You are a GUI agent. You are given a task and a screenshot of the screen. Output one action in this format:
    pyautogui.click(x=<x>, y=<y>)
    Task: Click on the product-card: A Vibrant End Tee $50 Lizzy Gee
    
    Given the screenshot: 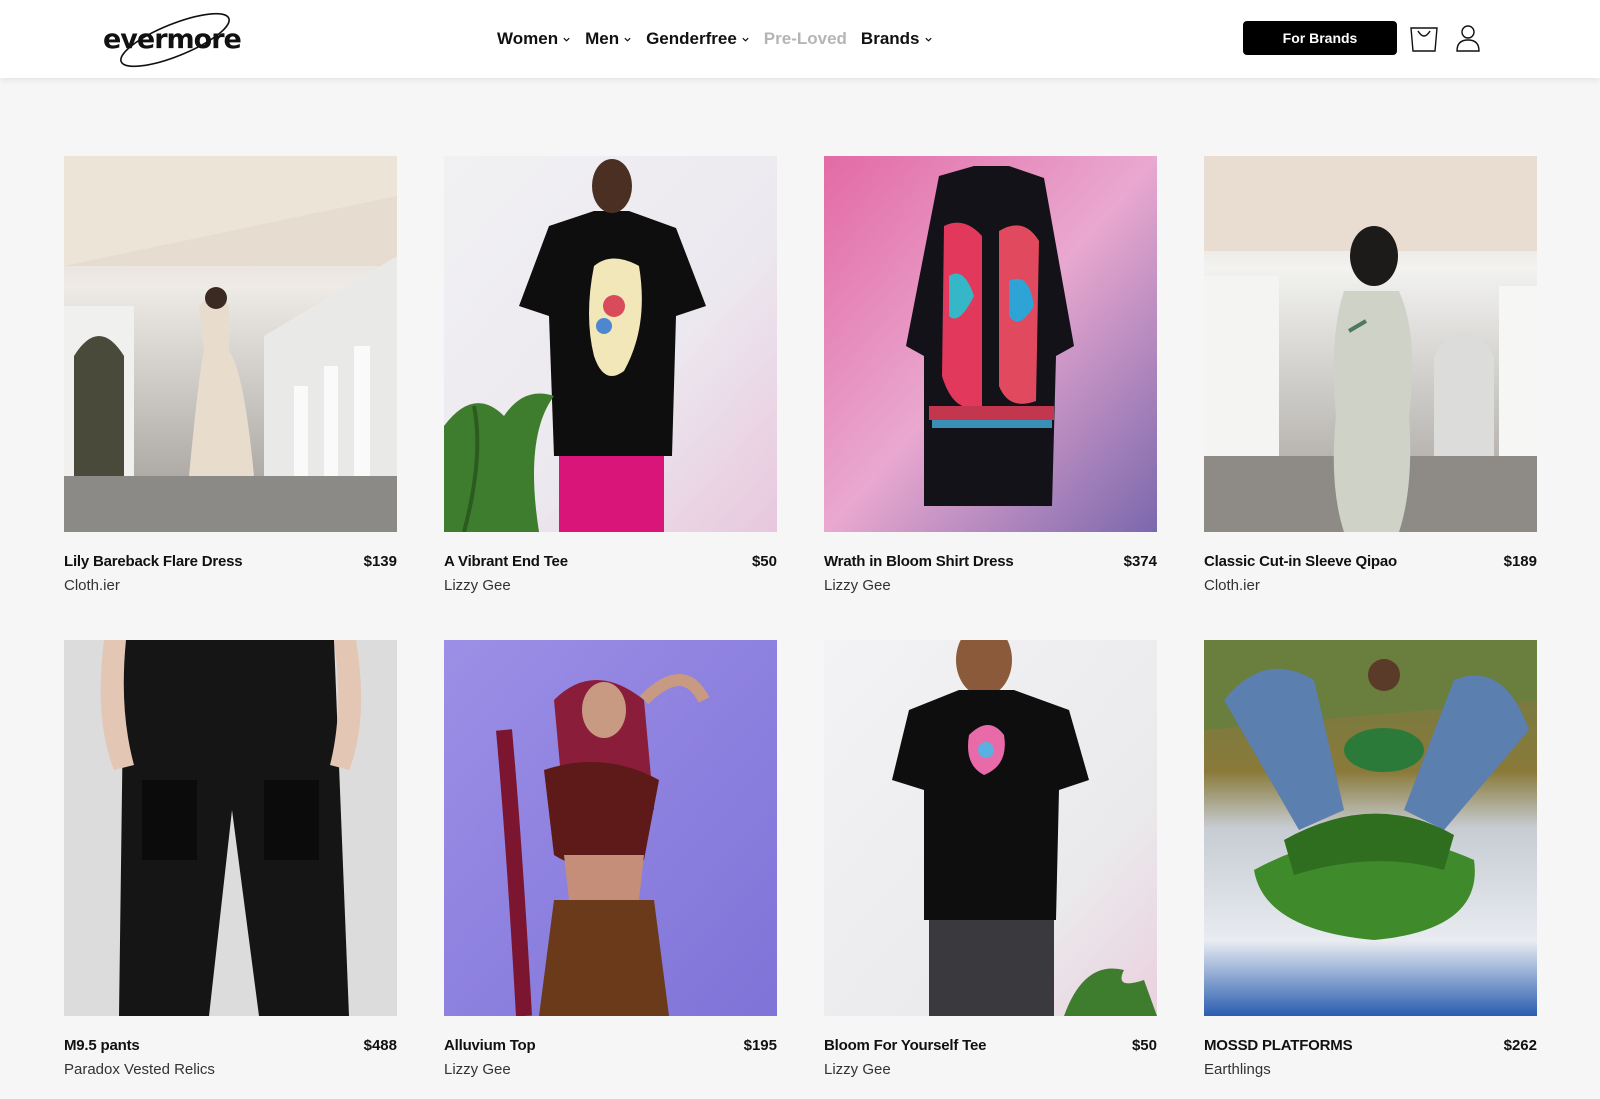 What is the action you would take?
    pyautogui.click(x=610, y=375)
    